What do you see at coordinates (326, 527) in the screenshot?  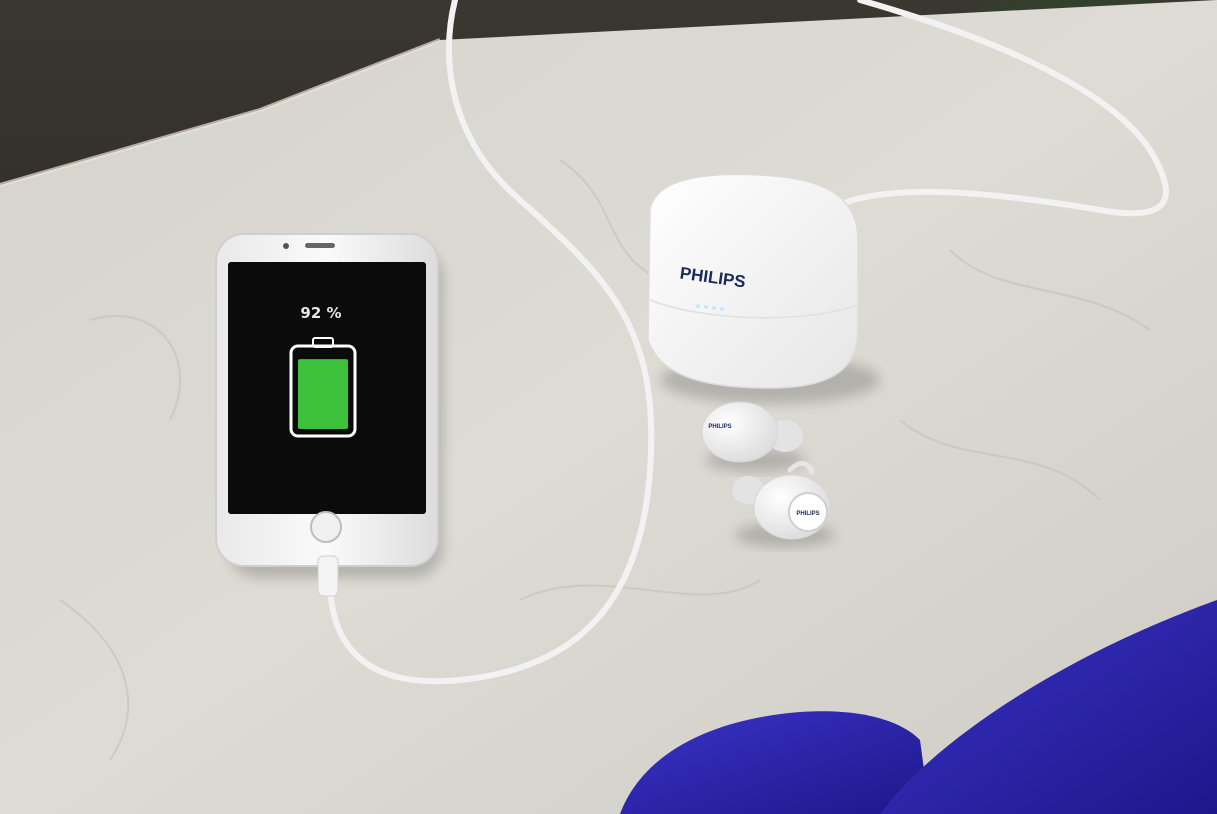 I see `home-button` at bounding box center [326, 527].